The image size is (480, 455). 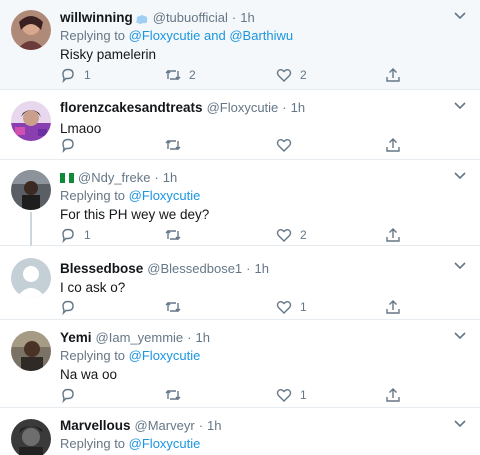 I want to click on retweet-button: 2, so click(x=180, y=75).